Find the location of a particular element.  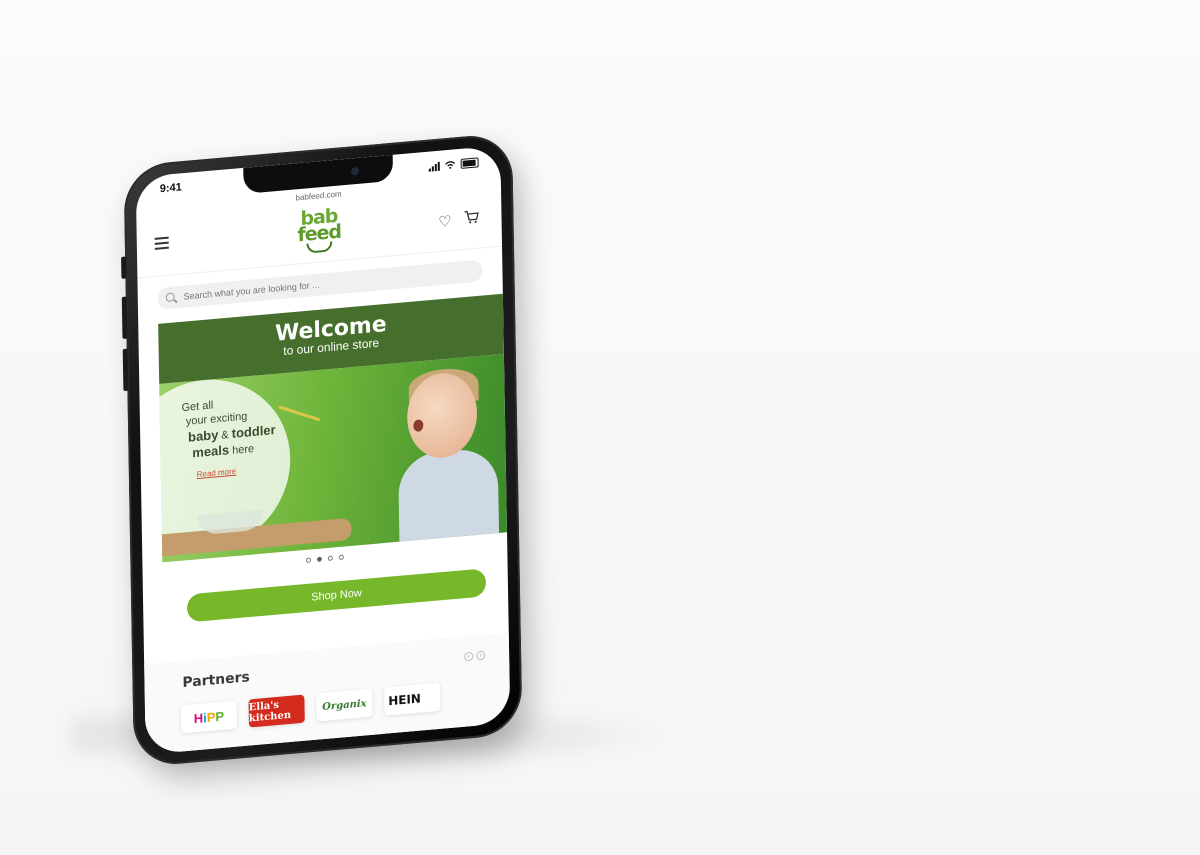

battery-icon is located at coordinates (469, 163).